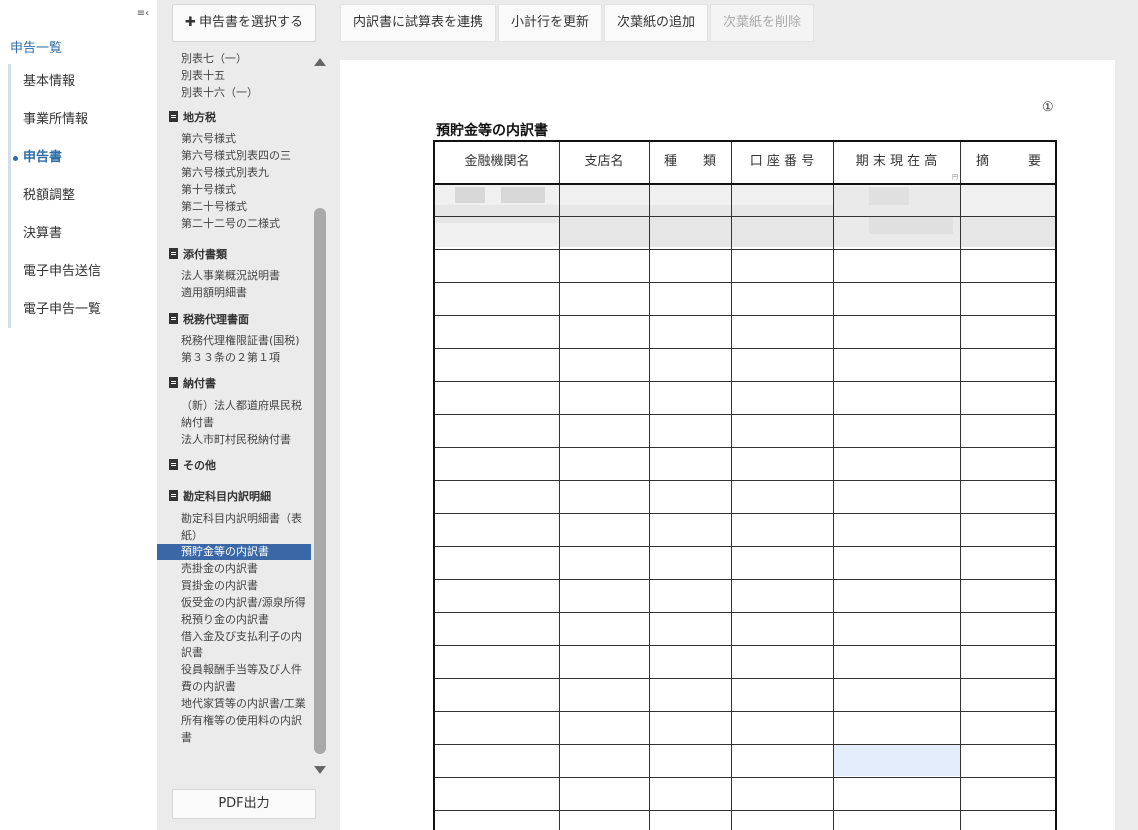  I want to click on form-item: 地代家賃等の内訳書/工業, so click(246, 703).